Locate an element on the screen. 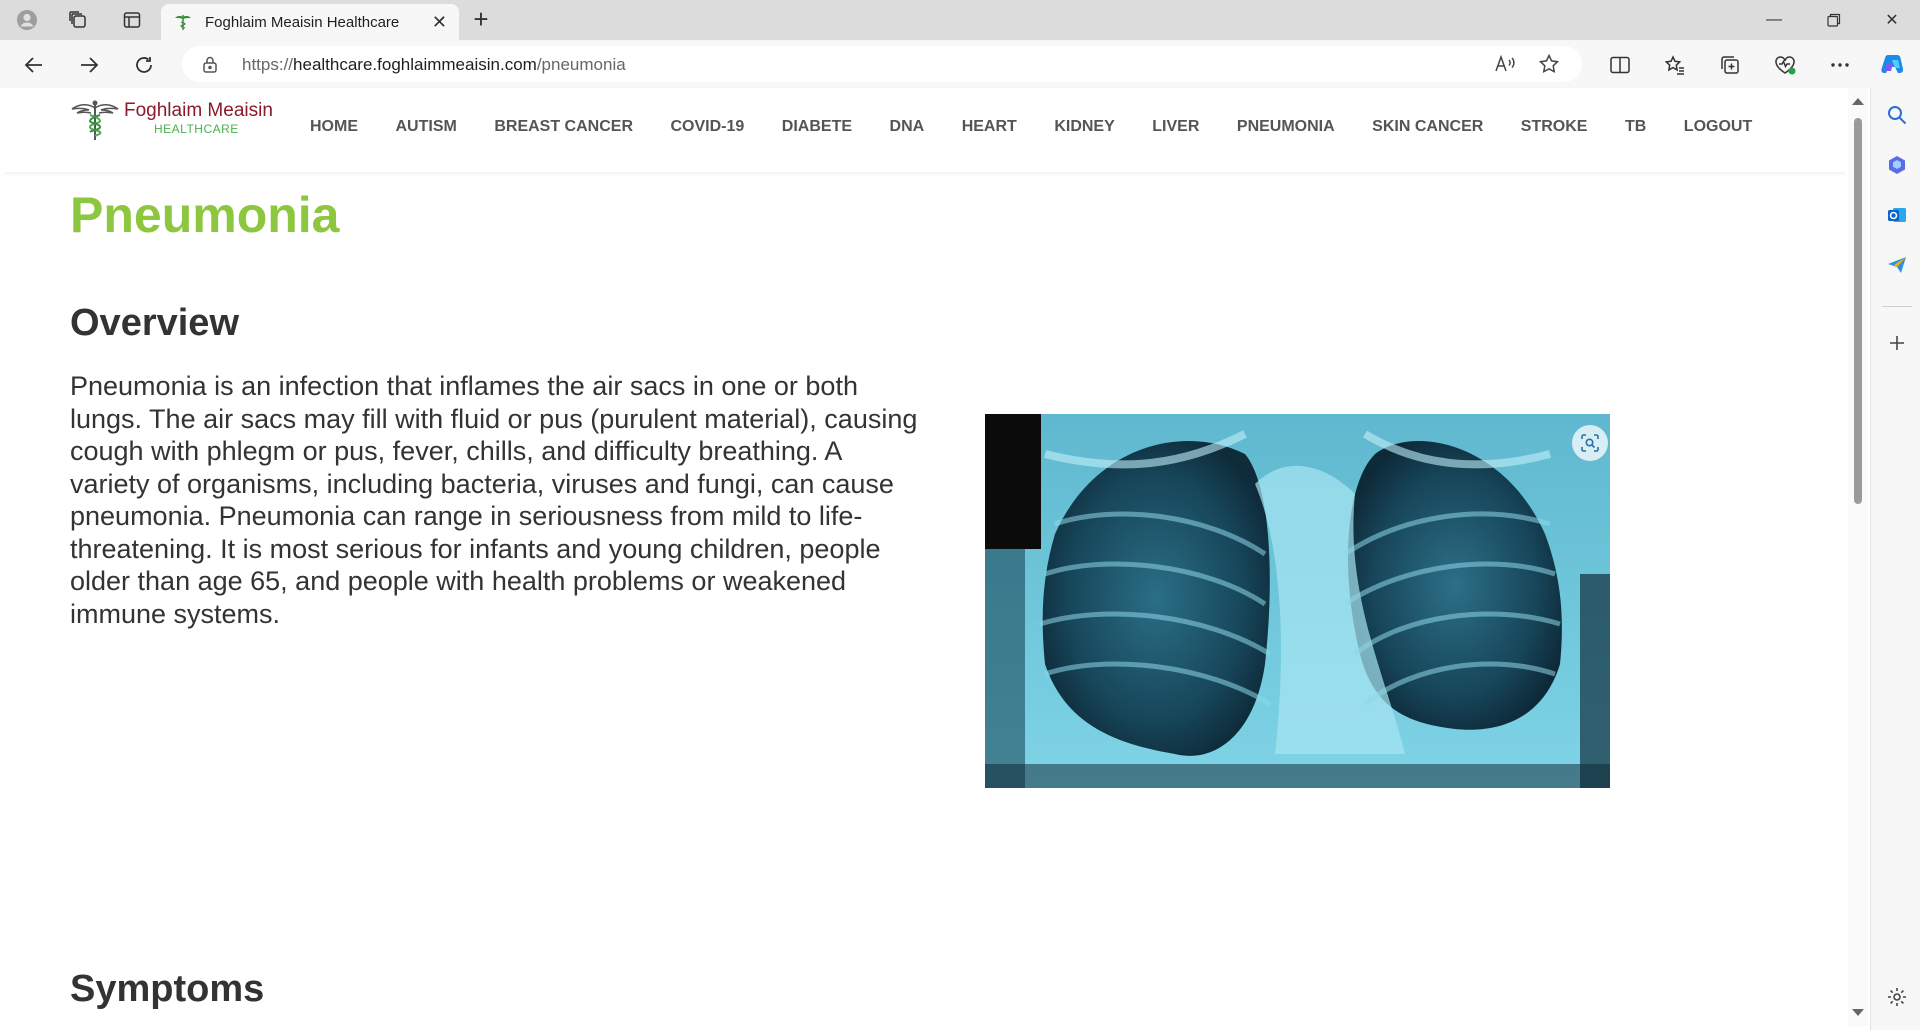  url-path: /pneumonia is located at coordinates (581, 64).